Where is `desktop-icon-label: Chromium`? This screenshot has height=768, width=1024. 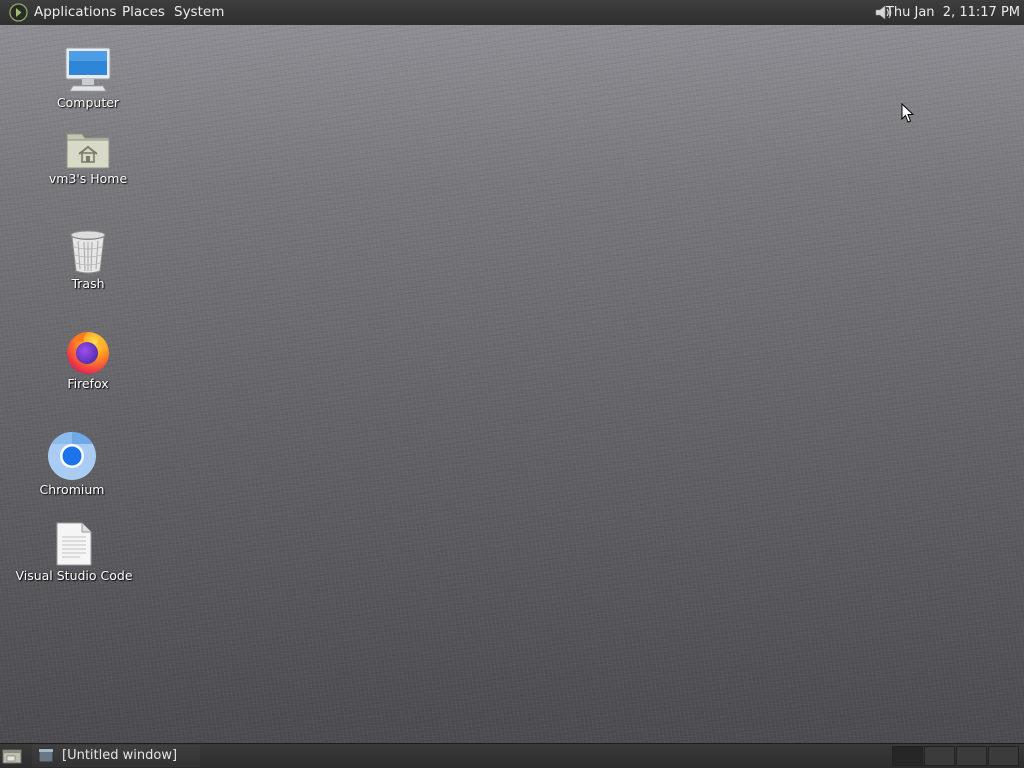 desktop-icon-label: Chromium is located at coordinates (72, 489).